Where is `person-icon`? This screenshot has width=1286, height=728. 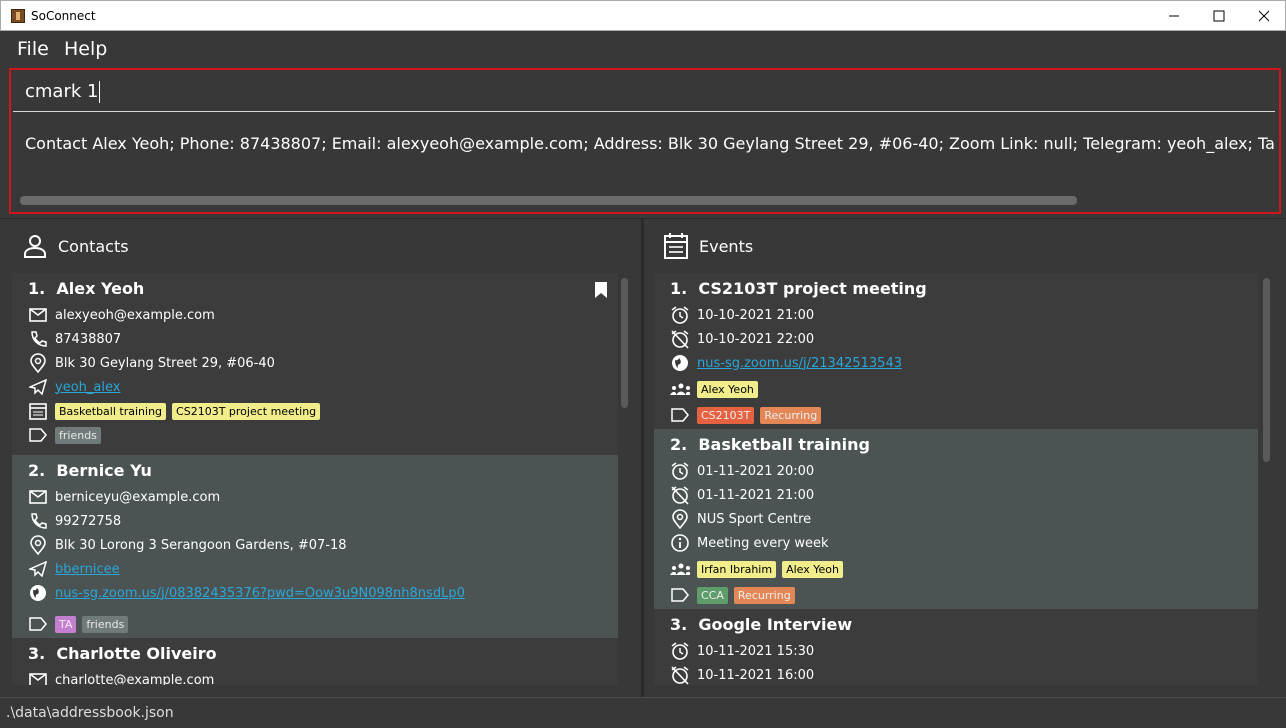
person-icon is located at coordinates (35, 246).